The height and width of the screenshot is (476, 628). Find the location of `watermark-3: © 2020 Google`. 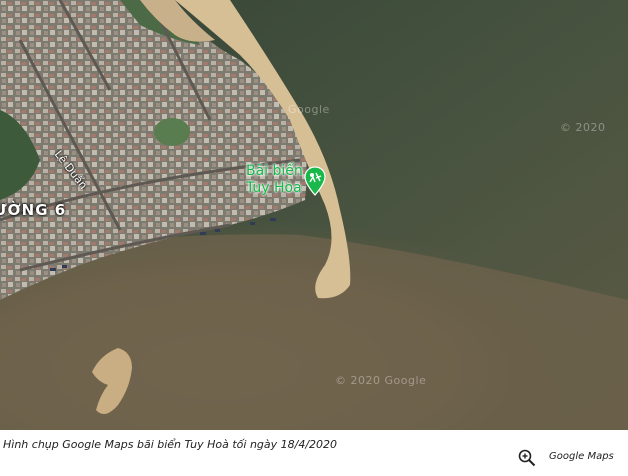

watermark-3: © 2020 Google is located at coordinates (381, 380).